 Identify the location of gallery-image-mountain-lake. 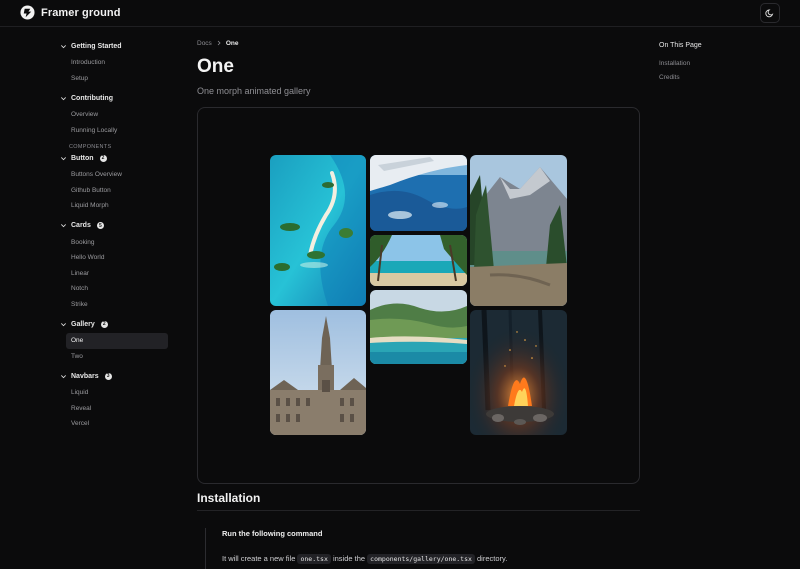
(518, 230).